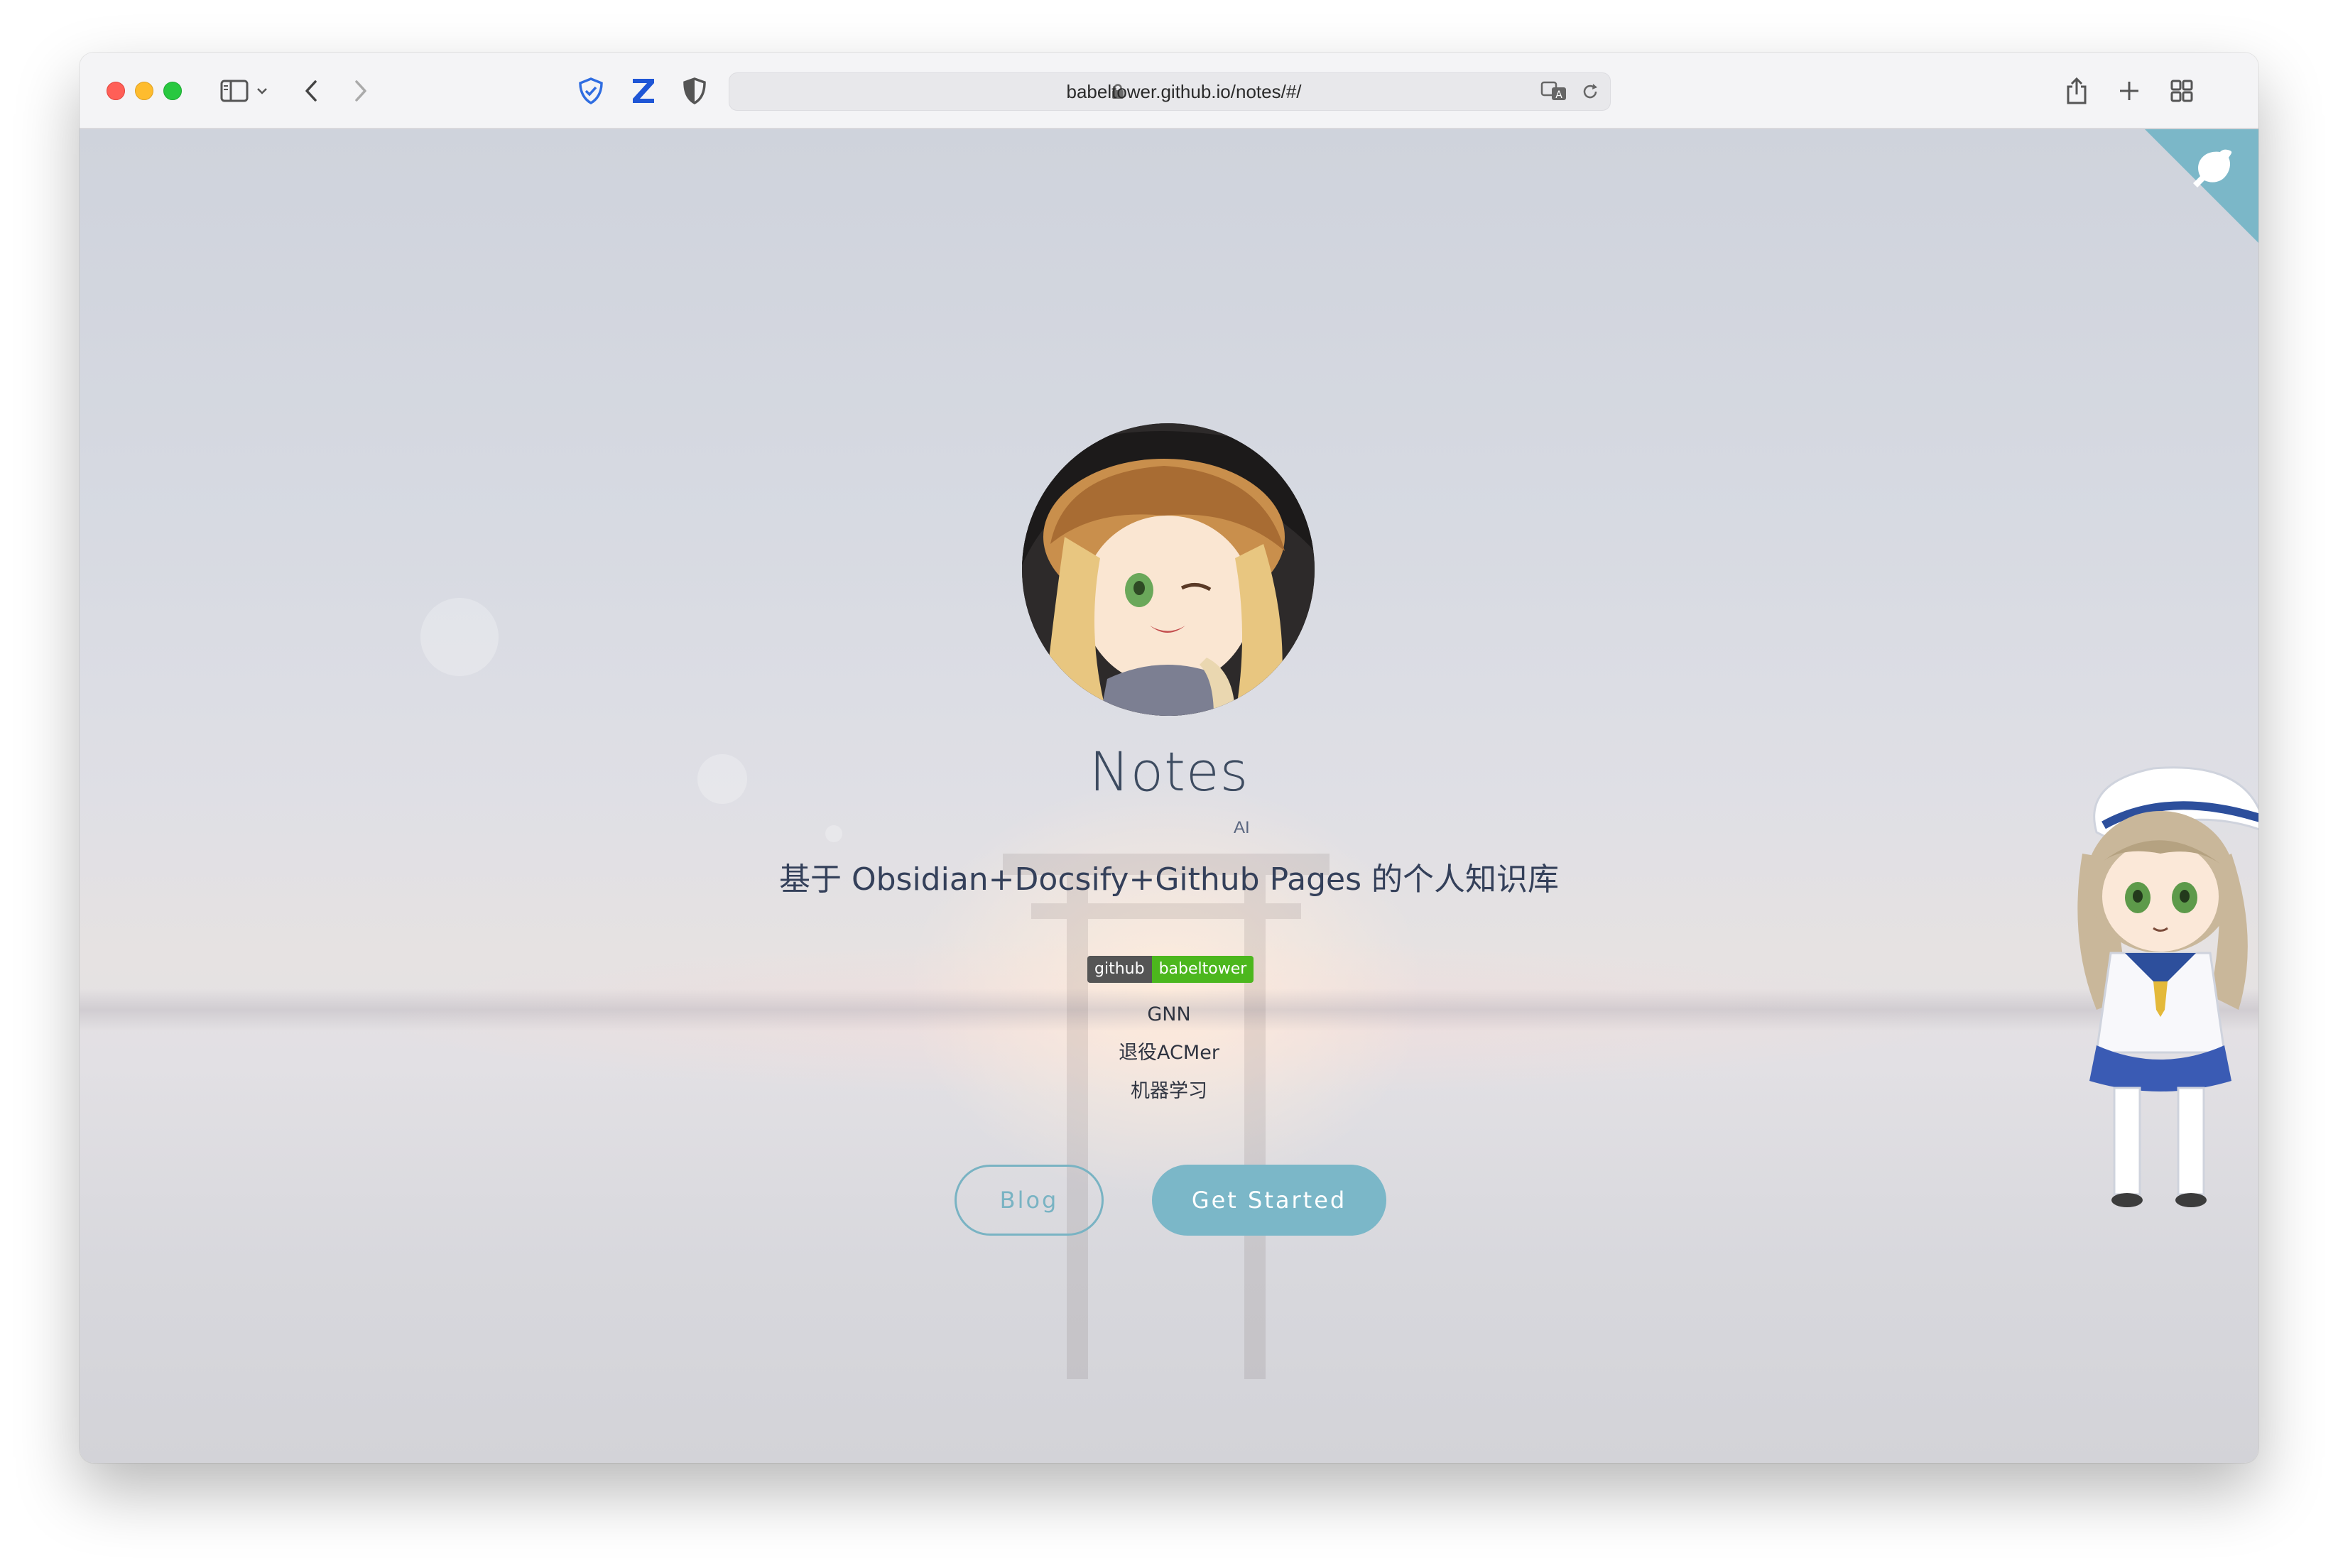 This screenshot has width=2338, height=1568. What do you see at coordinates (173, 91) in the screenshot?
I see `maximize-window-button` at bounding box center [173, 91].